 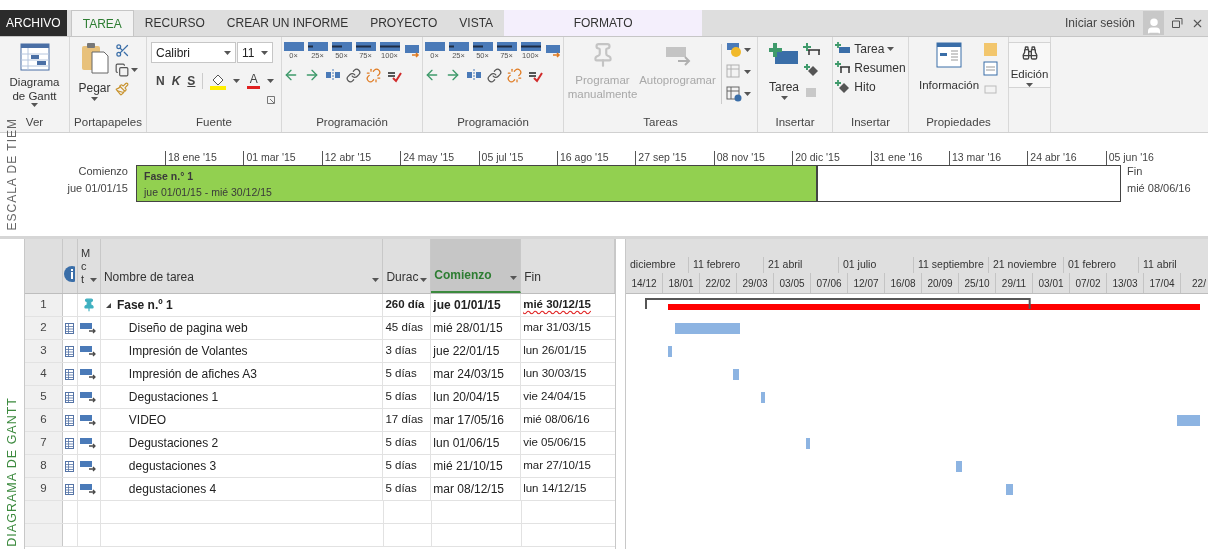 I want to click on insert-item-button: Resumen, so click(x=870, y=68).